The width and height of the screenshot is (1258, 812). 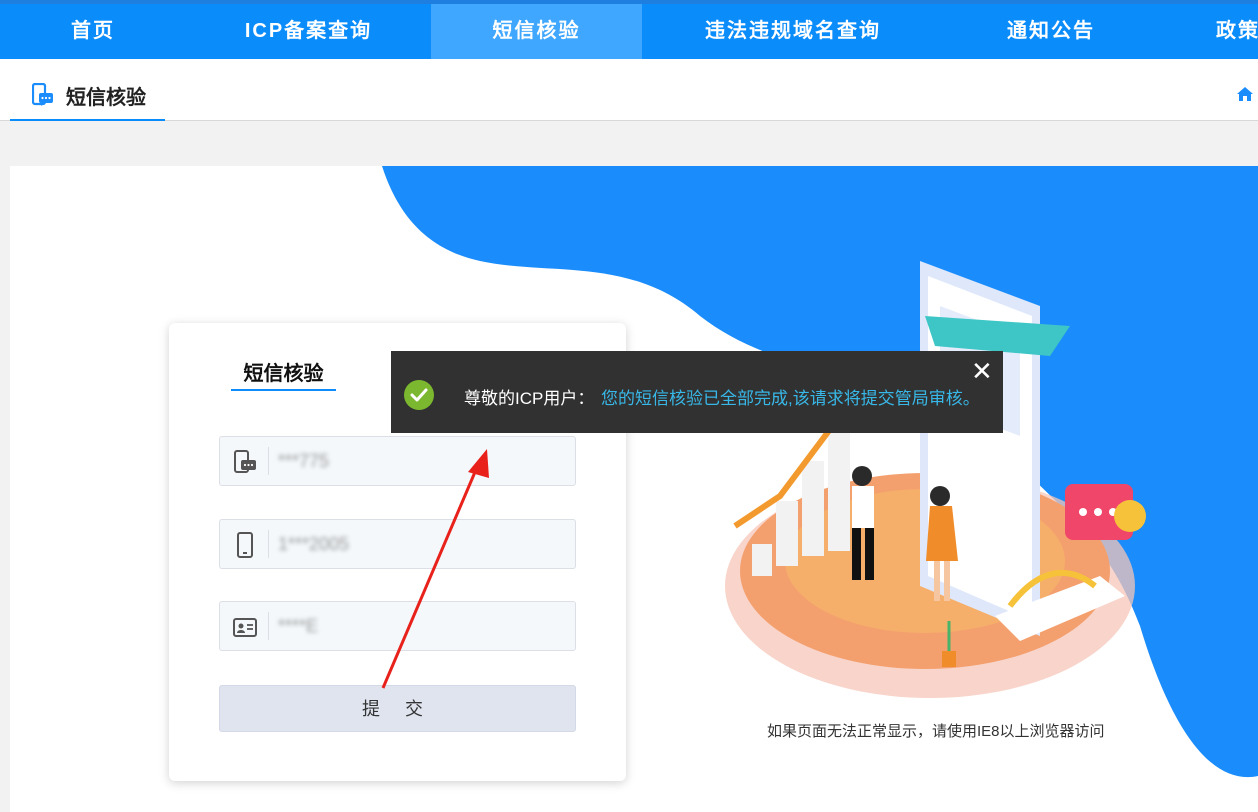 I want to click on success-toast: 尊敬的ICP用户： 您的短信核验已全部完成,该请求将提交管局审核。 ✕, so click(x=697, y=392).